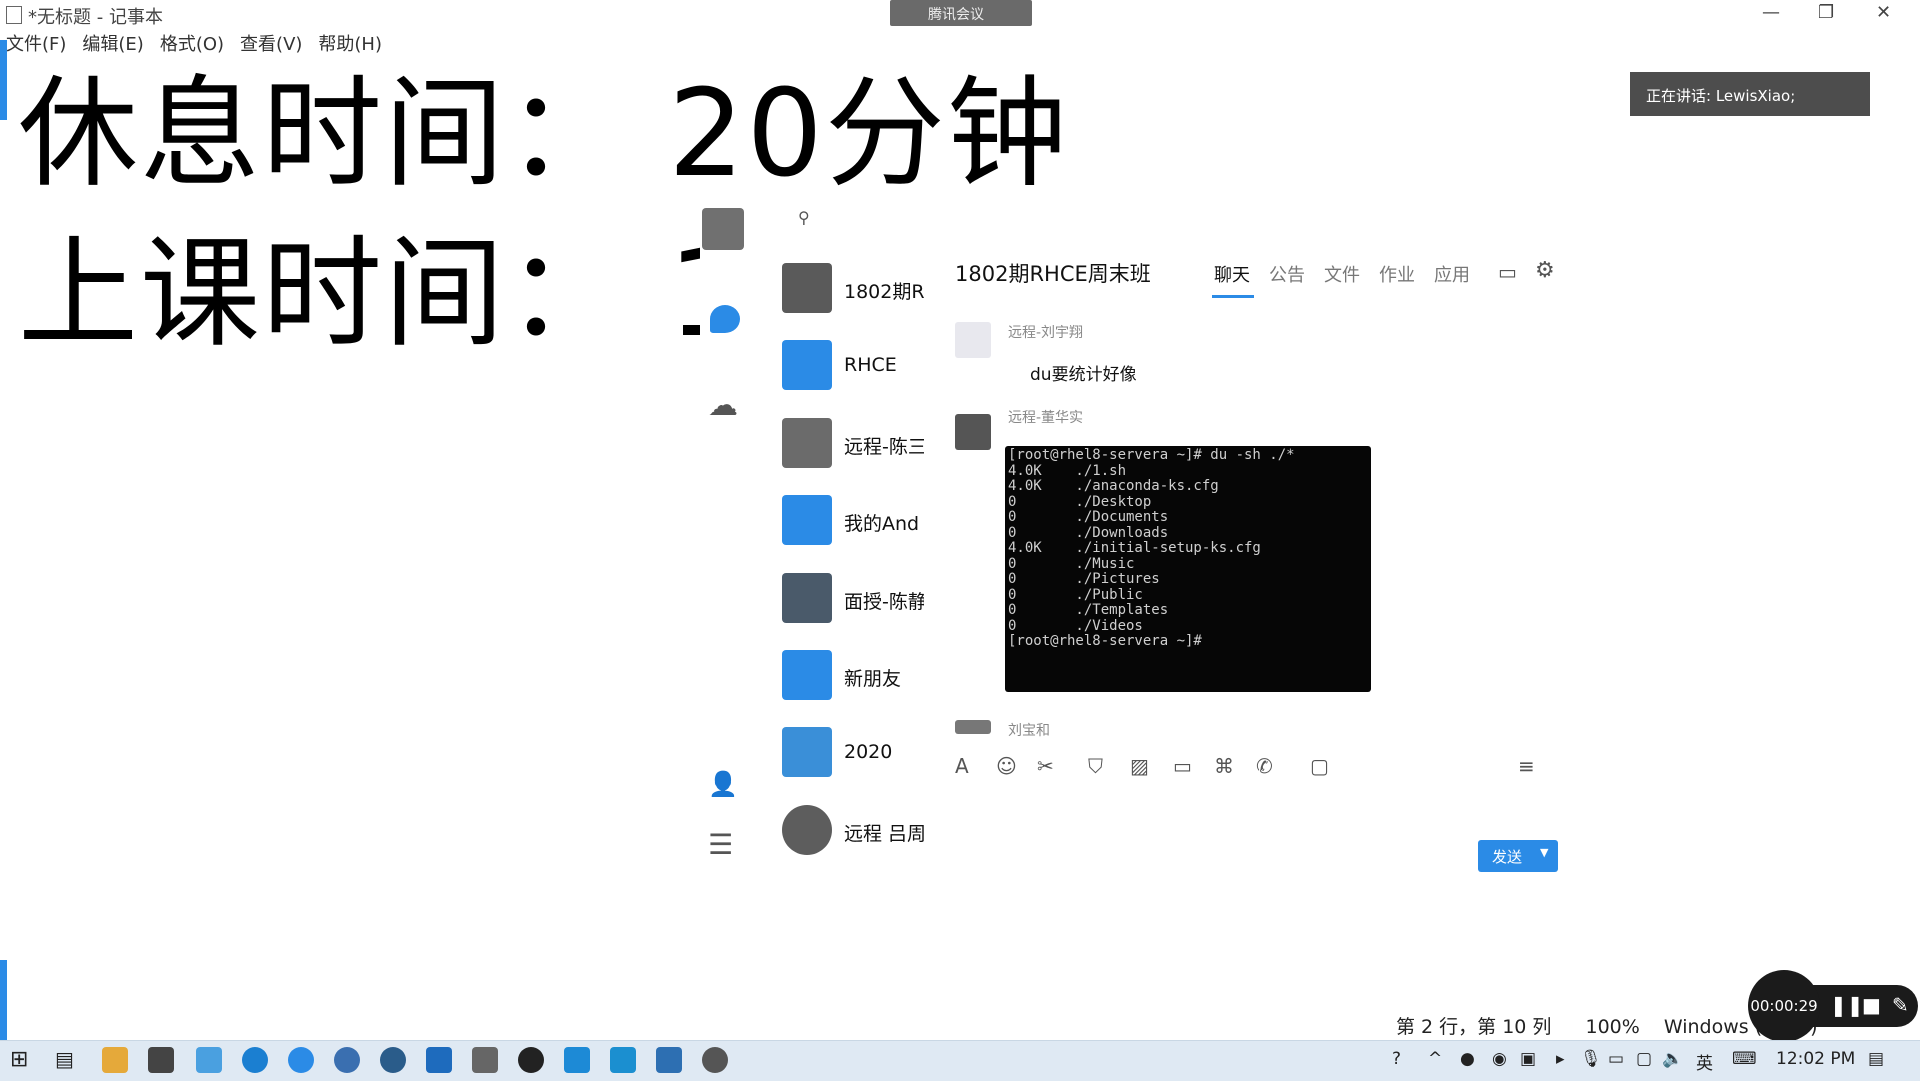  Describe the element at coordinates (862, 678) in the screenshot. I see `contact-item: 新朋友` at that location.